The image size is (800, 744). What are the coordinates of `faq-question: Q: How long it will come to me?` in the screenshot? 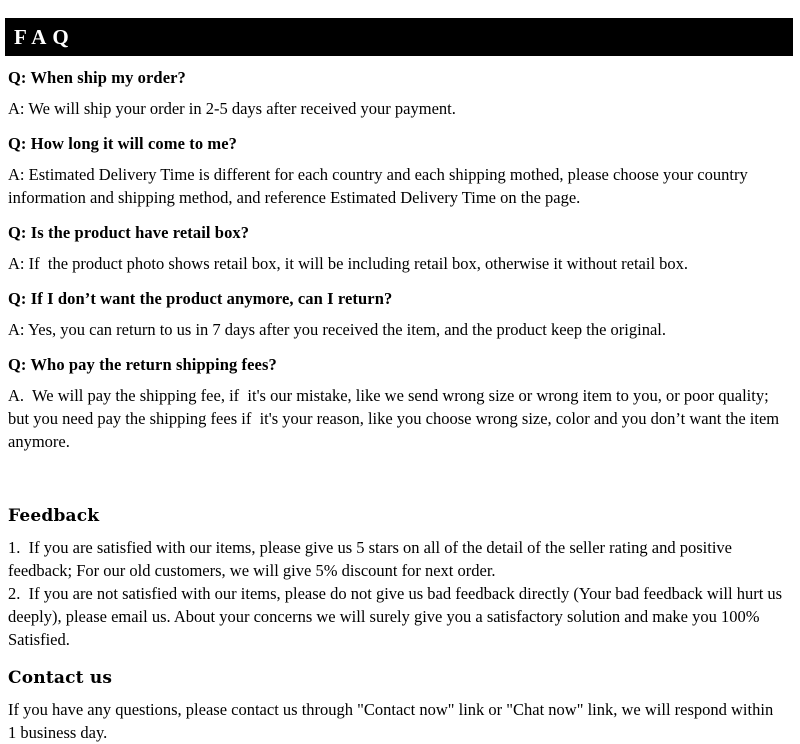 It's located at (123, 143).